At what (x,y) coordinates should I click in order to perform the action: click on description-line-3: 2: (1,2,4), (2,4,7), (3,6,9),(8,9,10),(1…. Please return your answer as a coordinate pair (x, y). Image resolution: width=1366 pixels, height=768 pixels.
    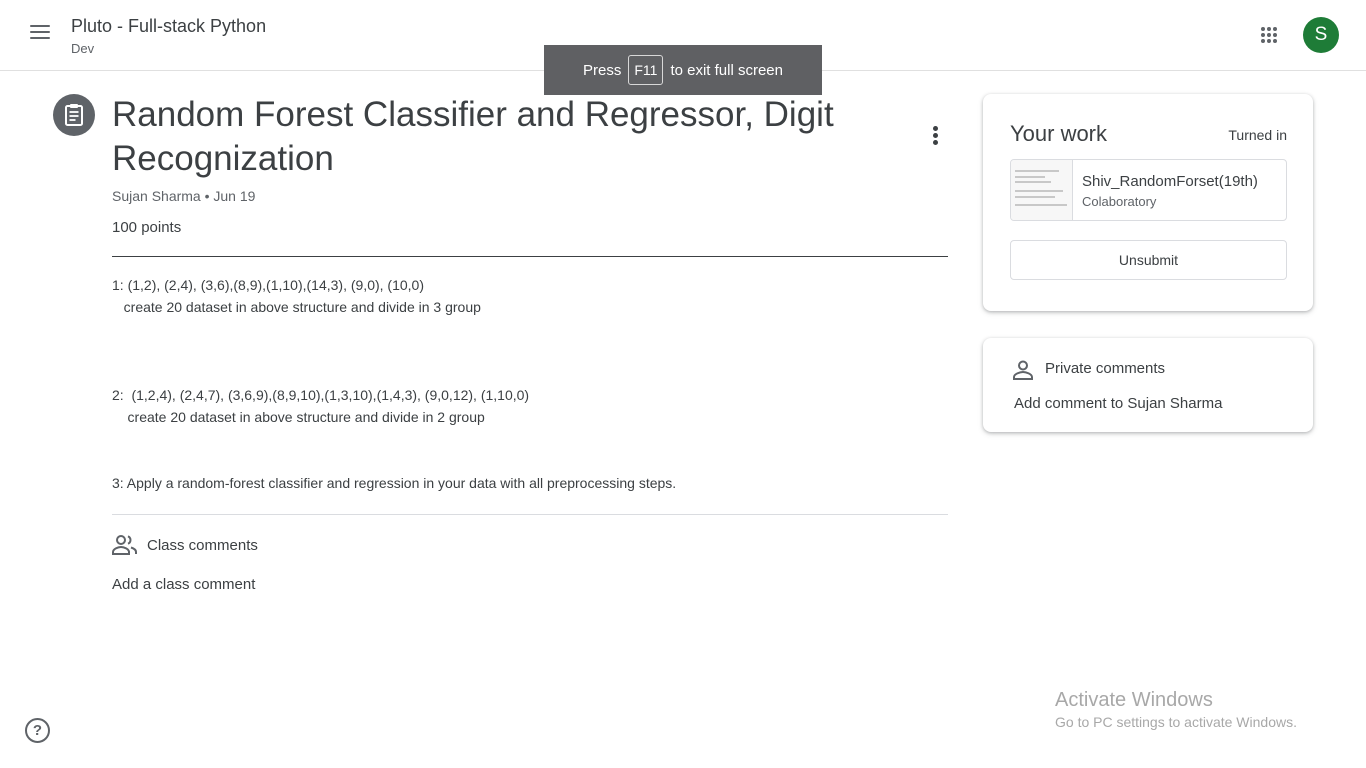
    Looking at the image, I should click on (321, 395).